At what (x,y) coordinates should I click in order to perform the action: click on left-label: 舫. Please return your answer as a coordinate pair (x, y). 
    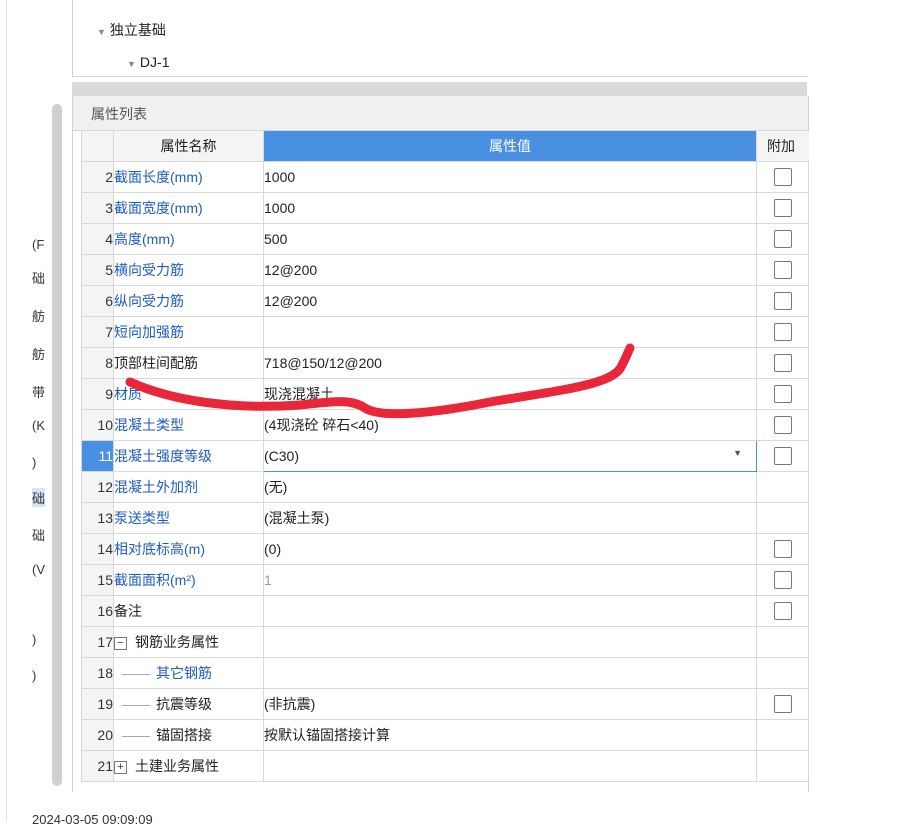
    Looking at the image, I should click on (39, 316).